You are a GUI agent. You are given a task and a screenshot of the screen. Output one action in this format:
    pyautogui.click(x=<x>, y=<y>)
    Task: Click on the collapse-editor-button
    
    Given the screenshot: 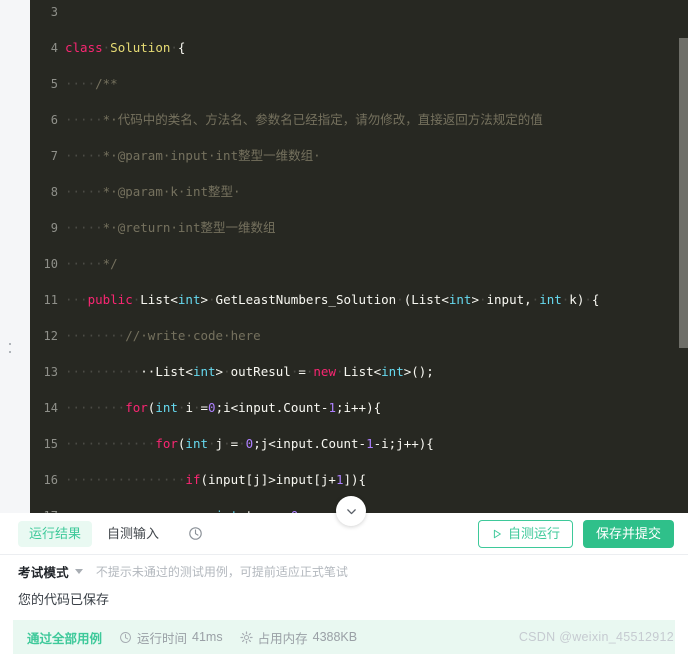 What is the action you would take?
    pyautogui.click(x=351, y=511)
    